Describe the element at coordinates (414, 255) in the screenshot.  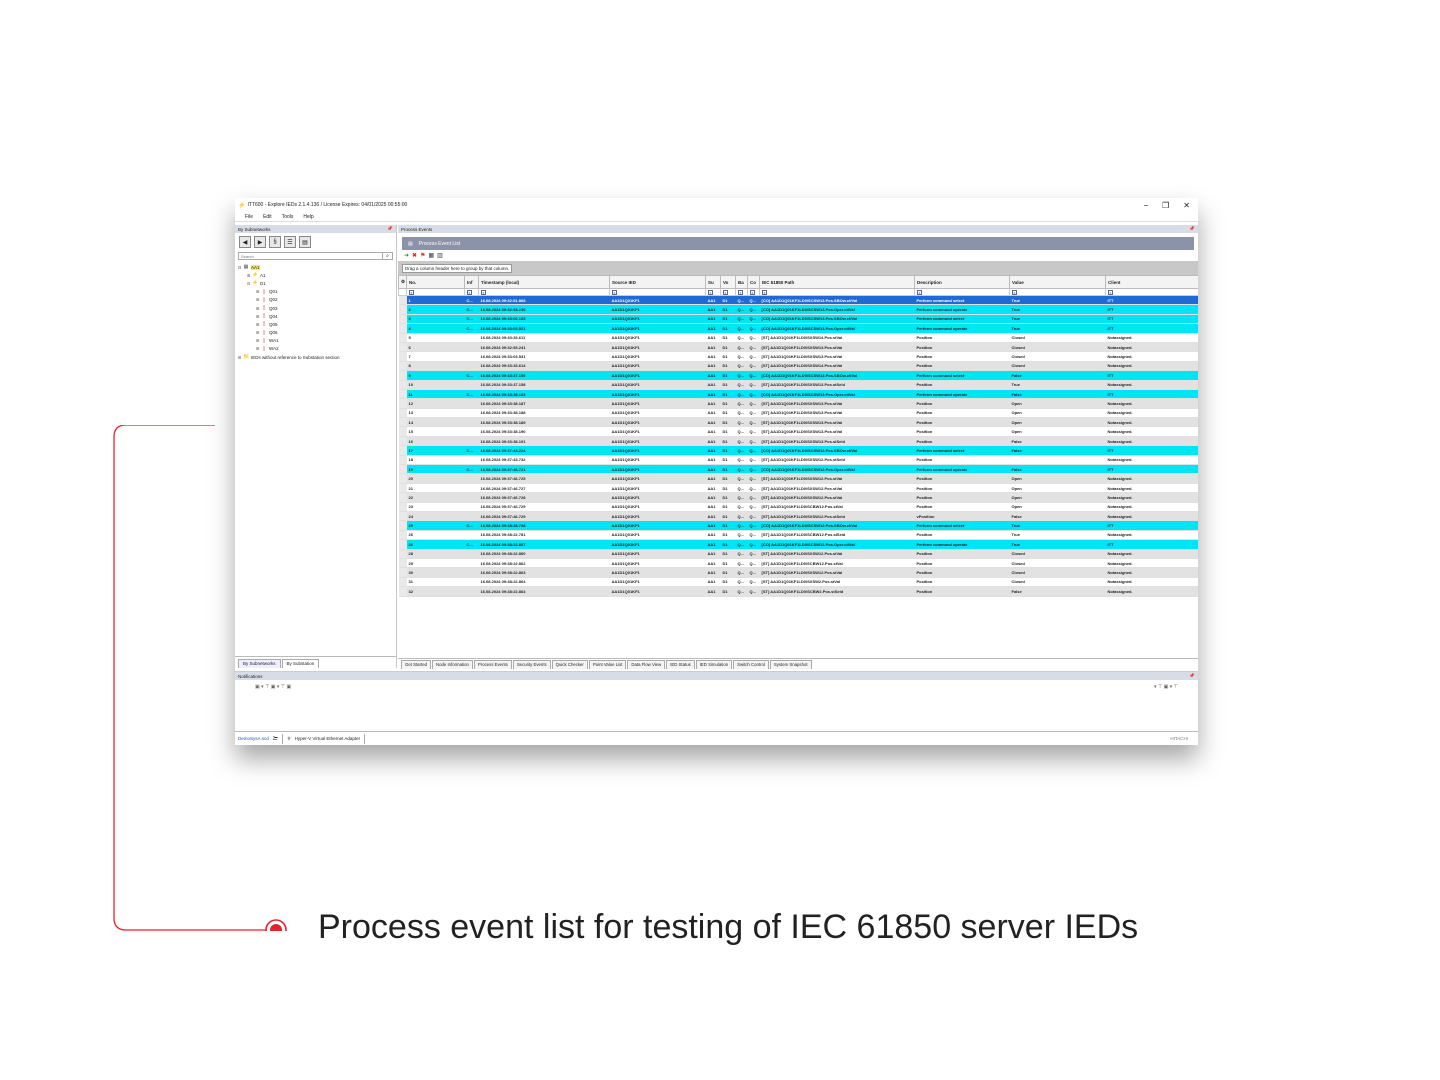
I see `stop-icon: ✖` at that location.